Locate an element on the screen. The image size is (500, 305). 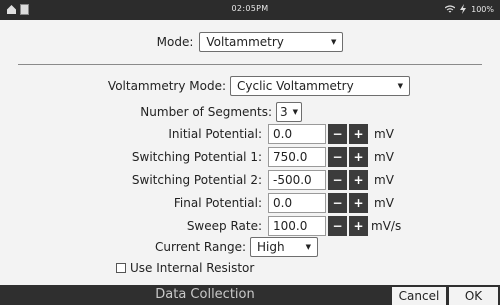
voltammetry-mode-row: Voltammetry Mode: Cyclic Voltammetry ▼ is located at coordinates (205, 86).